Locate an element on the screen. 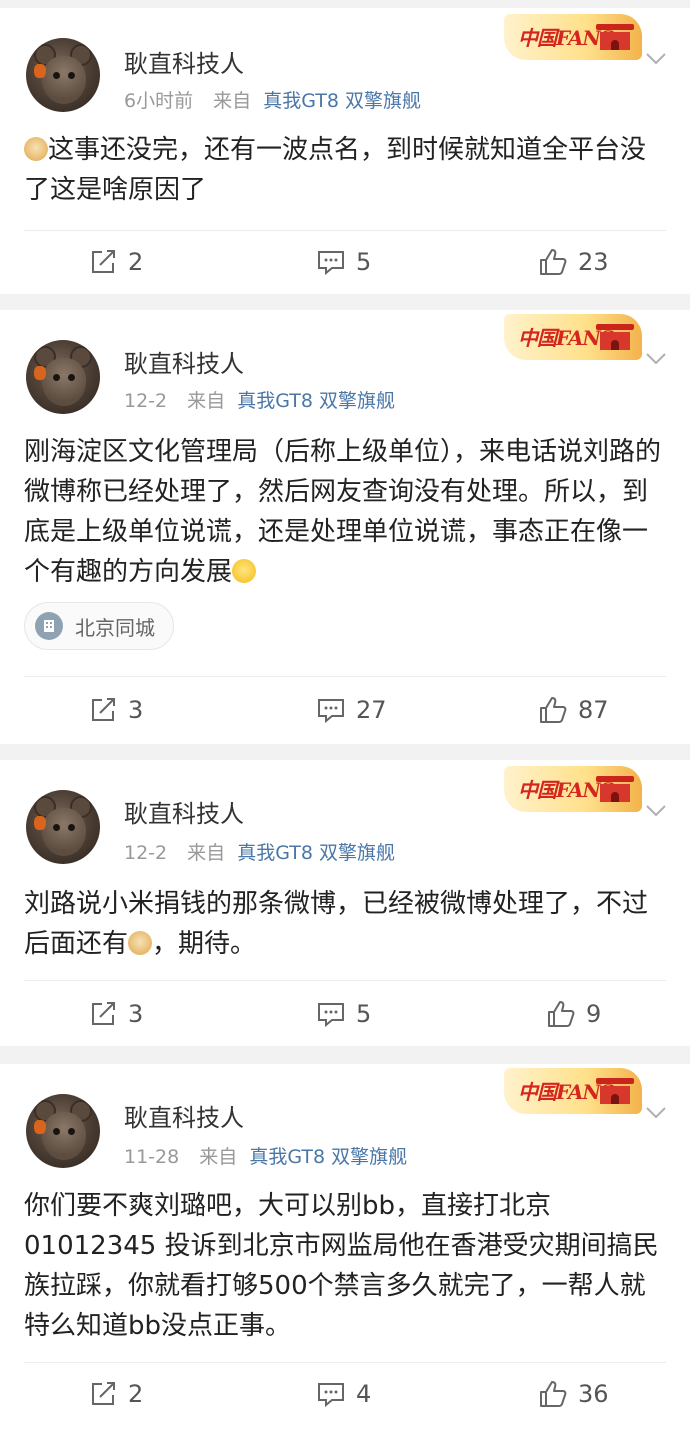  post-time: 11-28 is located at coordinates (152, 1157).